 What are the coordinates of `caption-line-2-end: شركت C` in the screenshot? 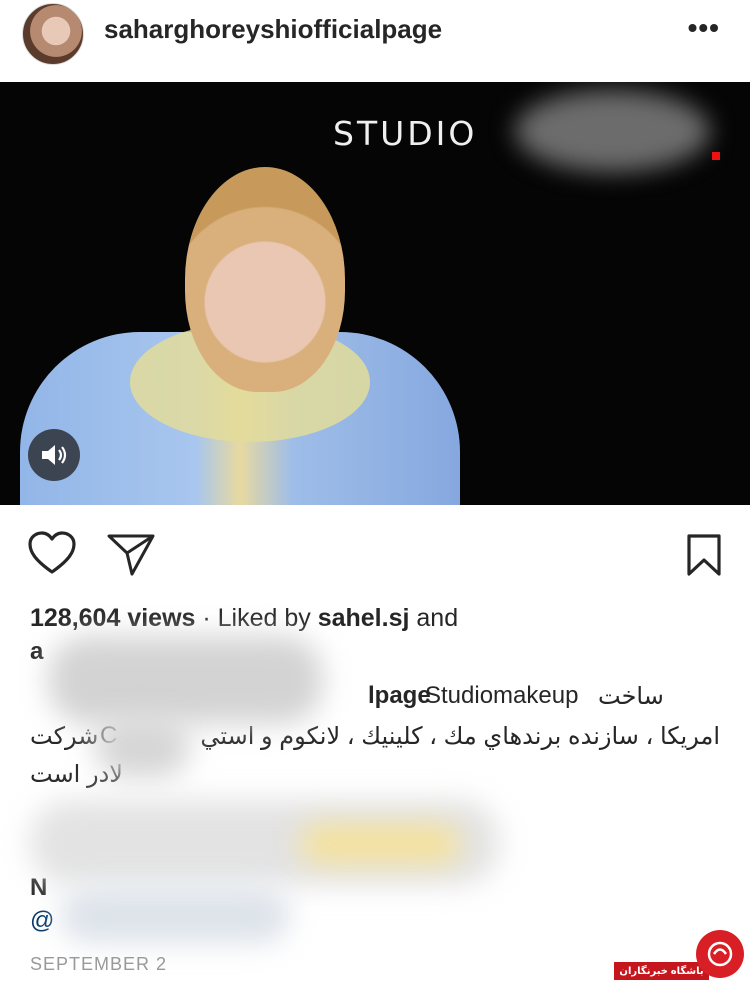 It's located at (73, 736).